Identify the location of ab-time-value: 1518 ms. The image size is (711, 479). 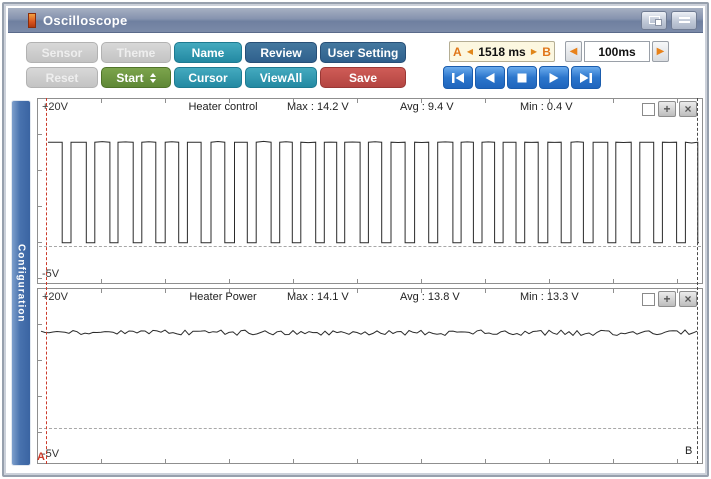
(502, 51).